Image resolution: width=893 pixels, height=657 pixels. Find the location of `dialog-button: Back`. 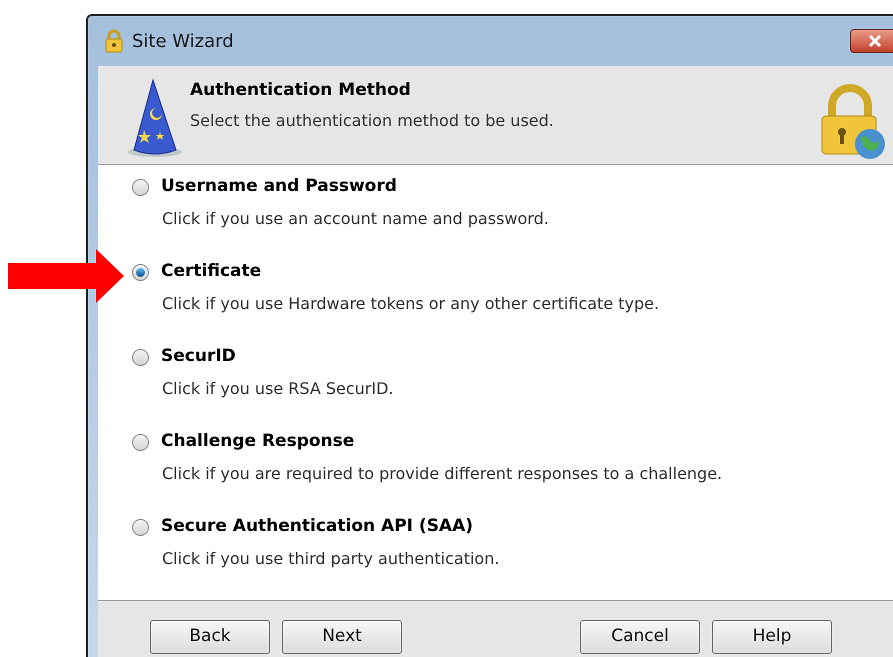

dialog-button: Back is located at coordinates (210, 637).